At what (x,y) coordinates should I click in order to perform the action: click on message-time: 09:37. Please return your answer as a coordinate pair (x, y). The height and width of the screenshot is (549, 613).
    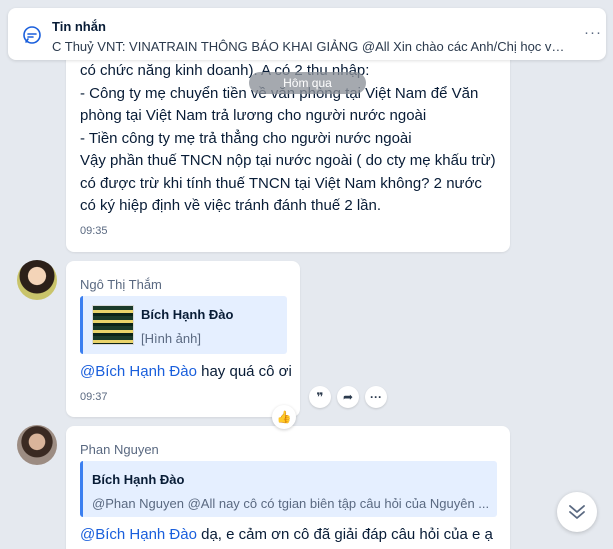
    Looking at the image, I should click on (94, 397).